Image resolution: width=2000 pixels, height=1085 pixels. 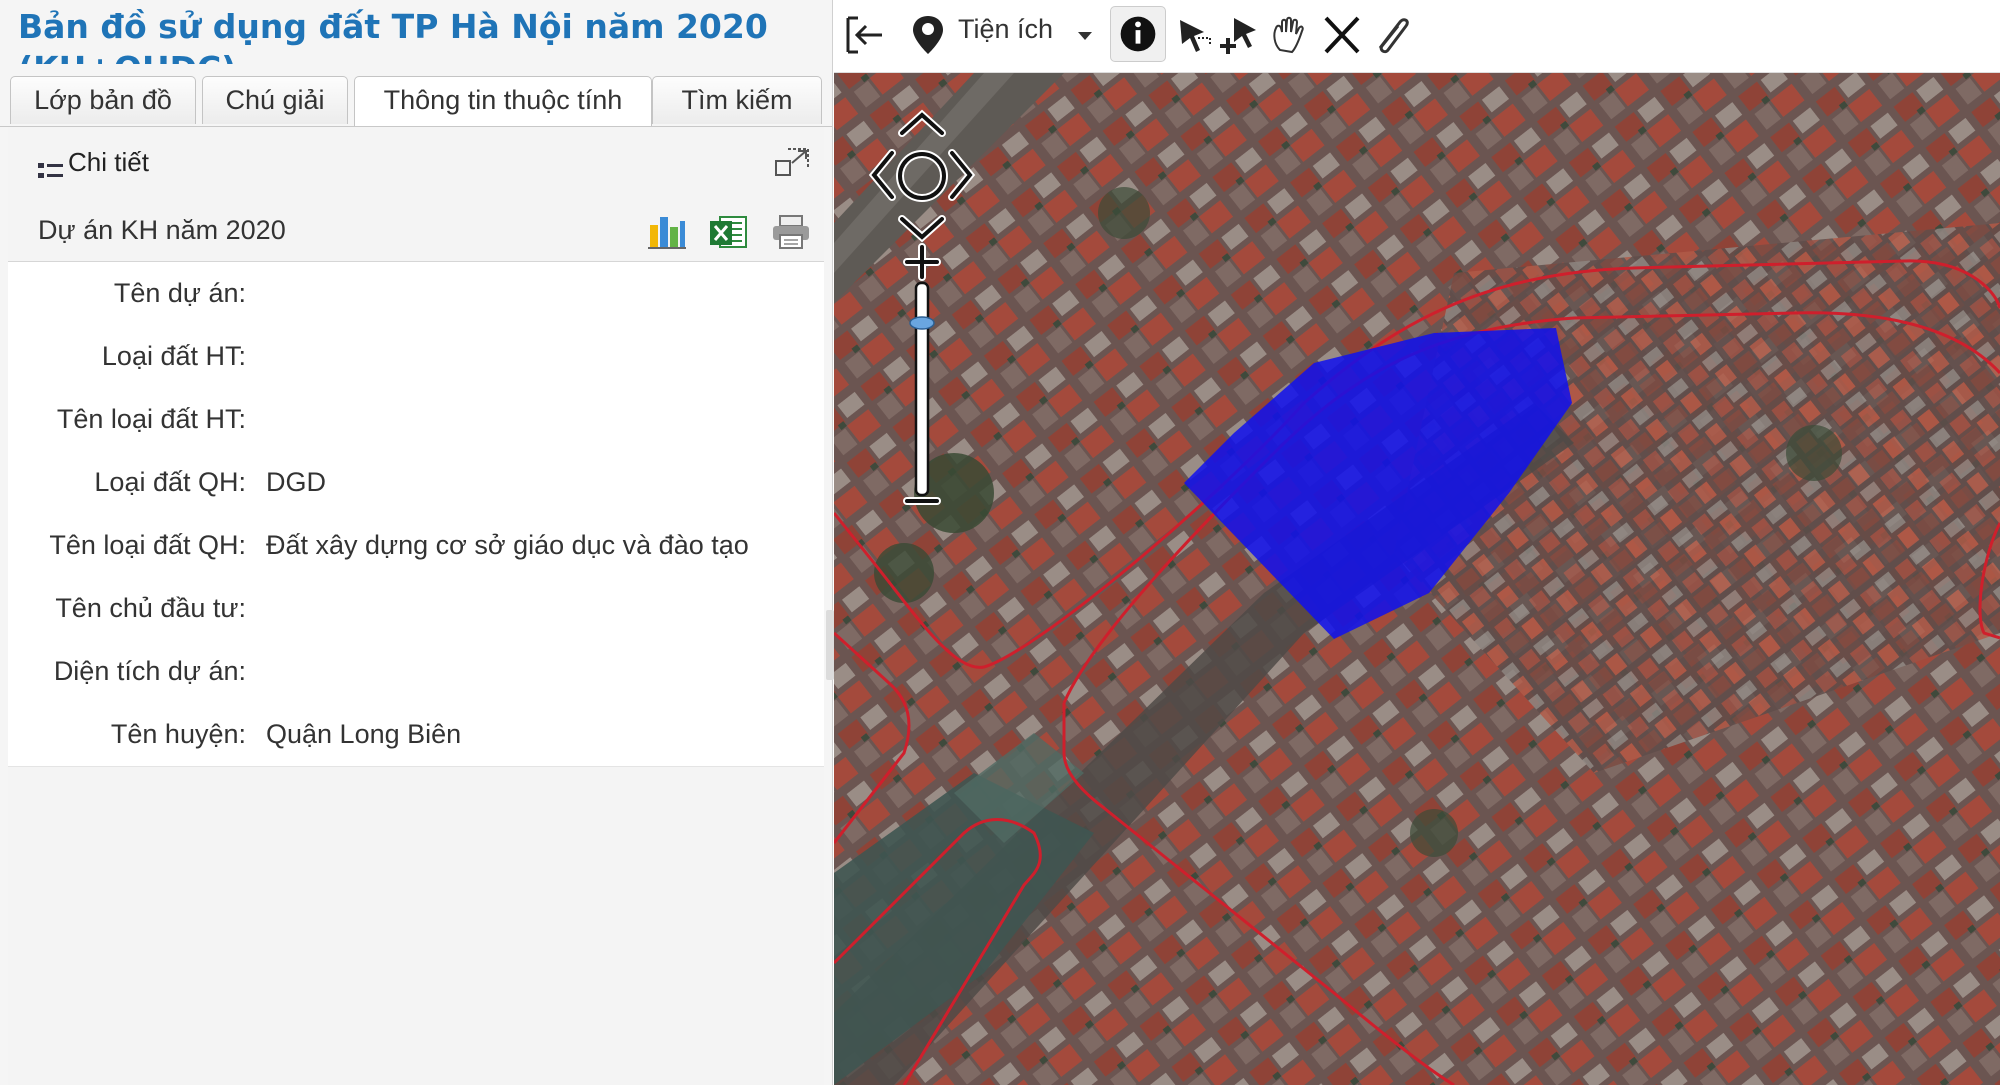 I want to click on select-icon, so click(x=1194, y=35).